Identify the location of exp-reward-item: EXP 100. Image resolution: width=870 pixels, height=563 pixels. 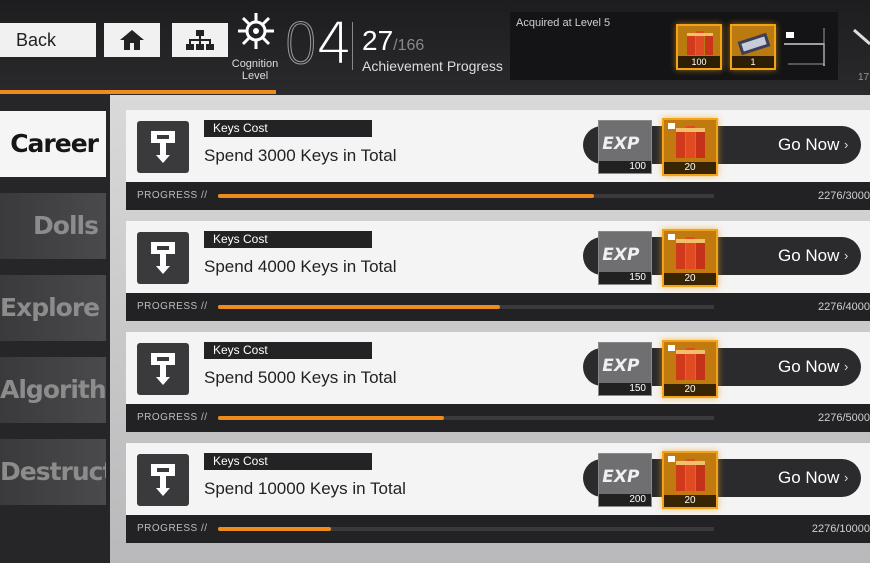
(625, 147).